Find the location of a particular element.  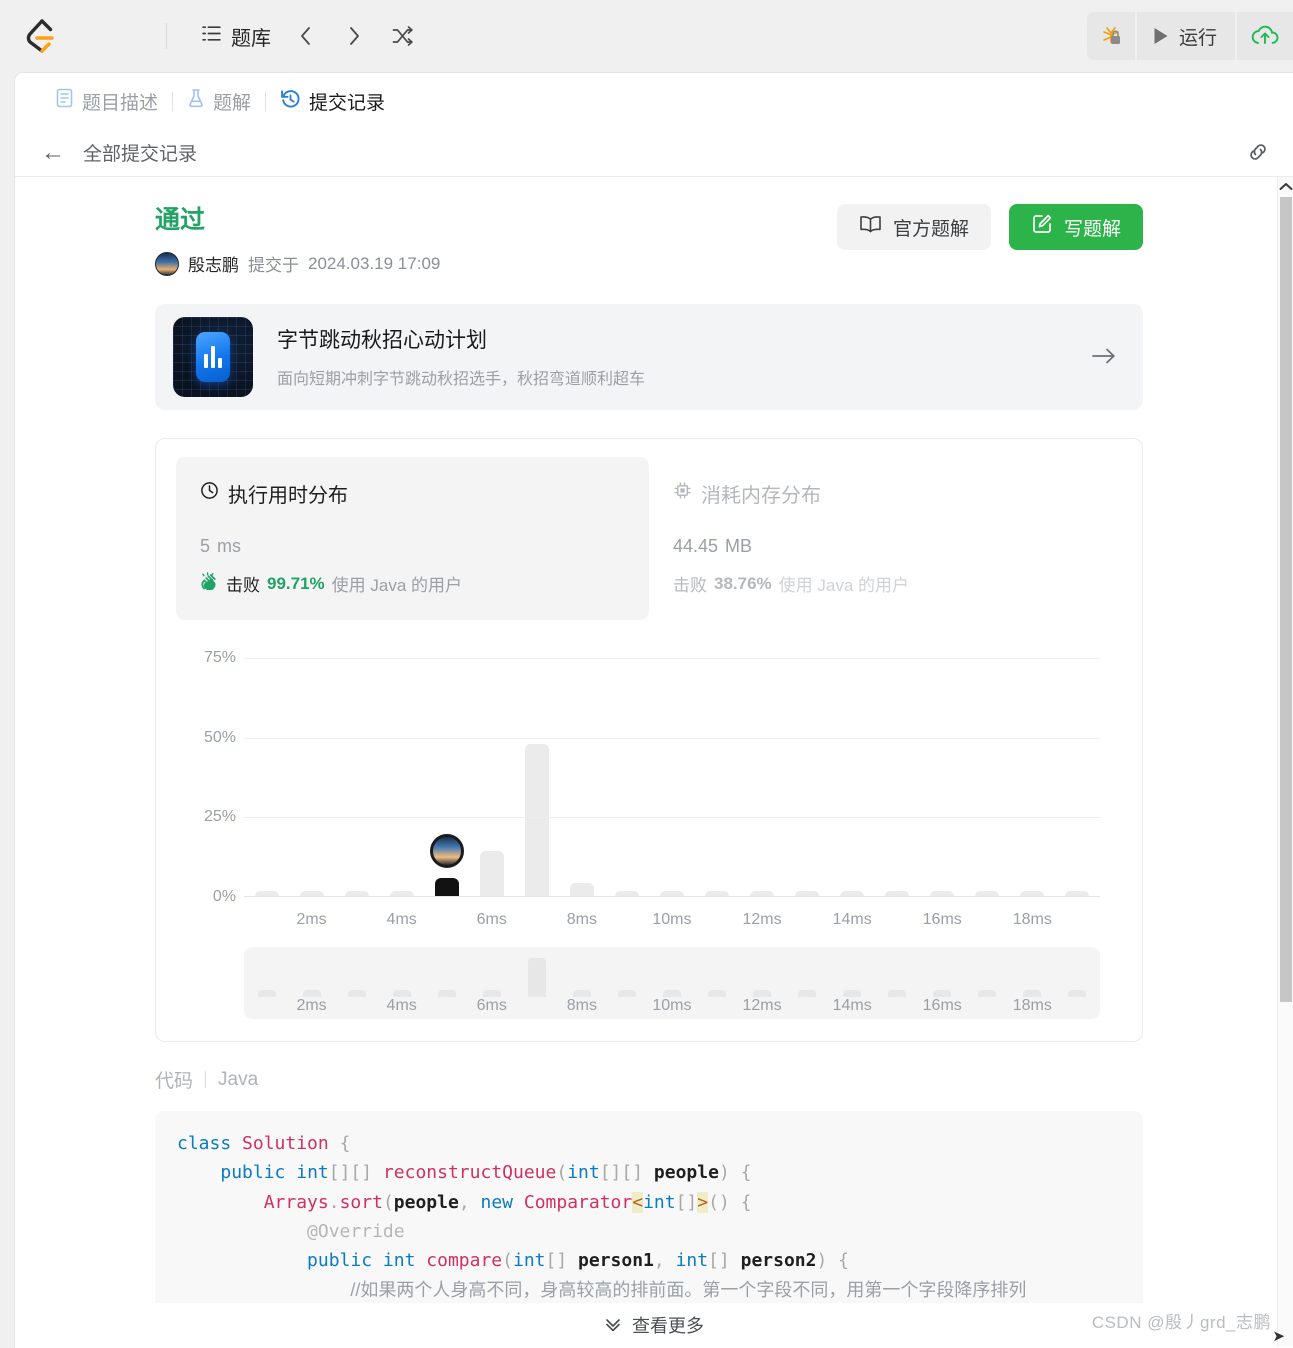

write-solution-label: 写题解 is located at coordinates (1092, 229).